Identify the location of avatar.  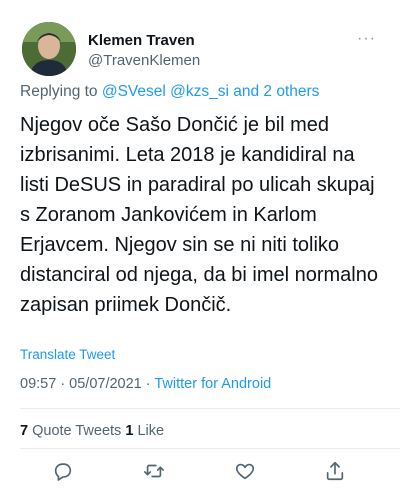
(49, 49).